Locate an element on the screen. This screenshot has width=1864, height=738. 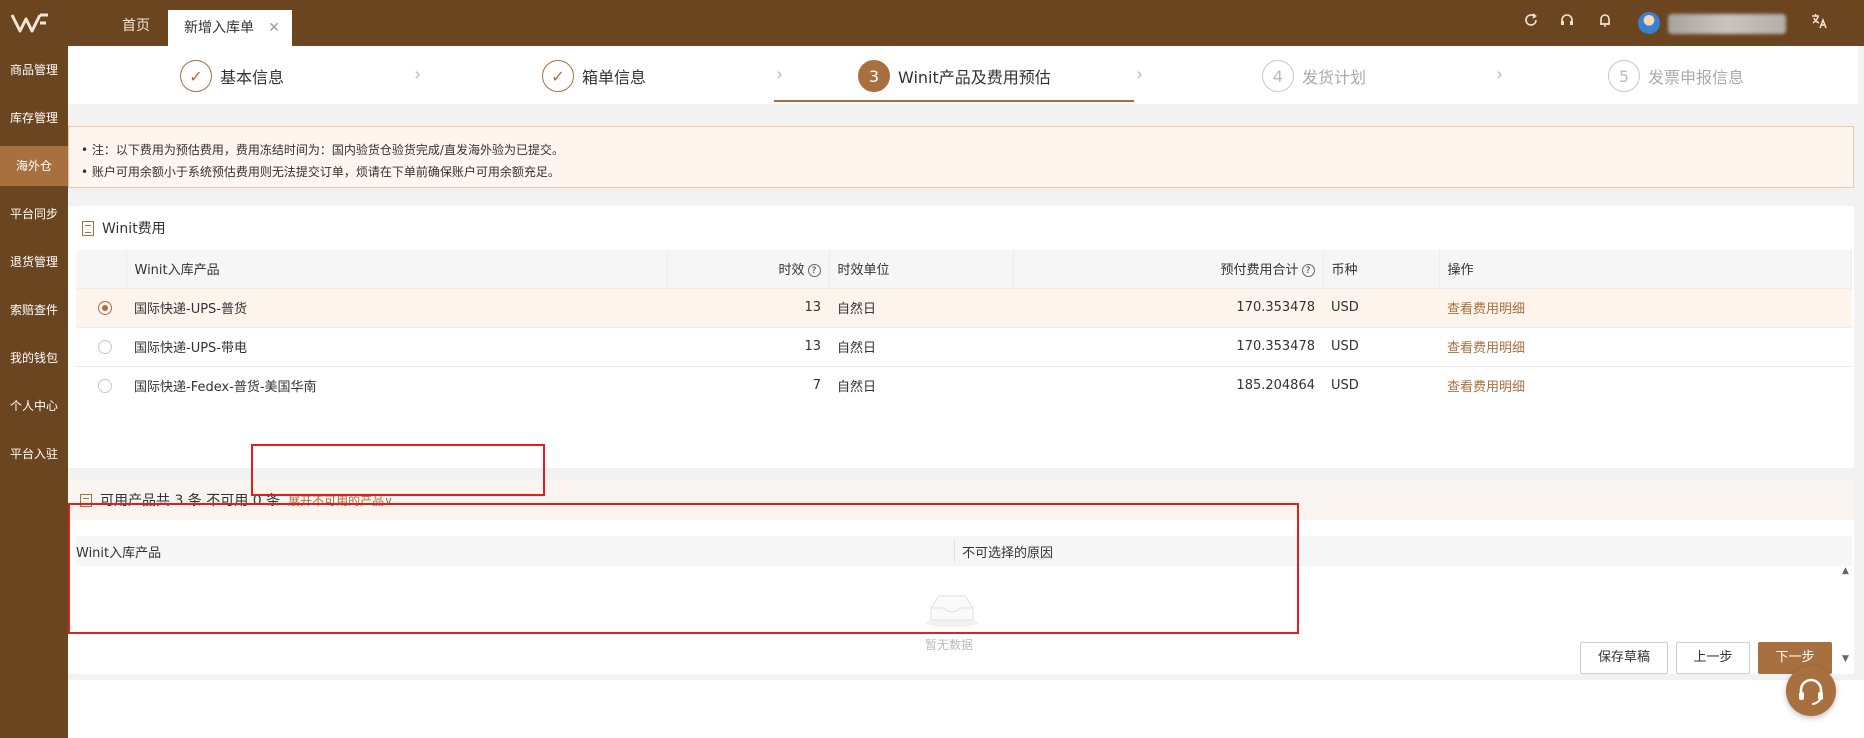
step-label: 箱单信息 is located at coordinates (614, 77).